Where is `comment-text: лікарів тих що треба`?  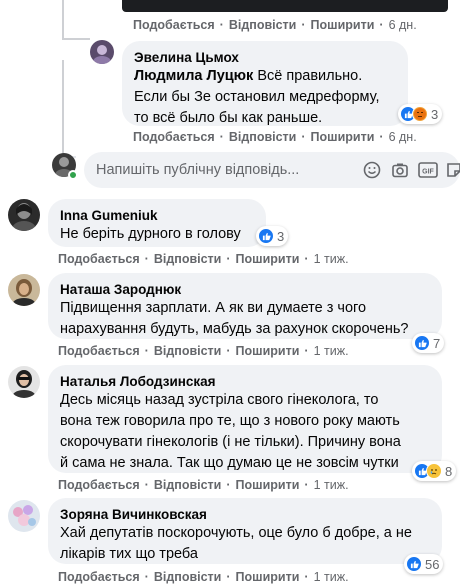 comment-text: лікарів тих що треба is located at coordinates (129, 554).